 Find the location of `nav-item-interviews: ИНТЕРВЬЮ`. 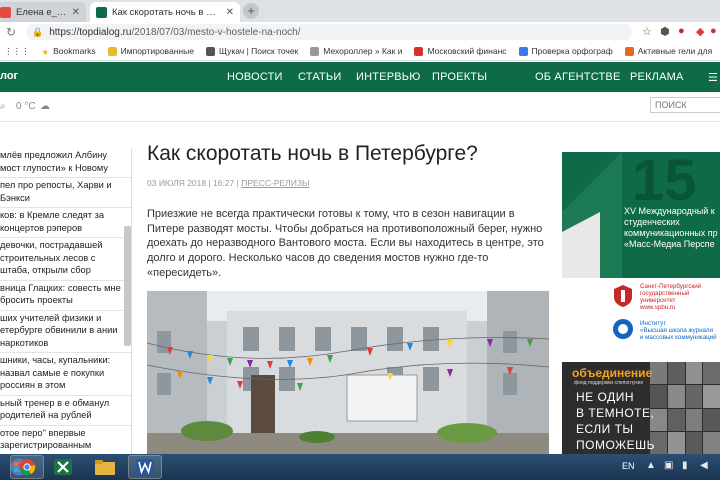

nav-item-interviews: ИНТЕРВЬЮ is located at coordinates (388, 77).